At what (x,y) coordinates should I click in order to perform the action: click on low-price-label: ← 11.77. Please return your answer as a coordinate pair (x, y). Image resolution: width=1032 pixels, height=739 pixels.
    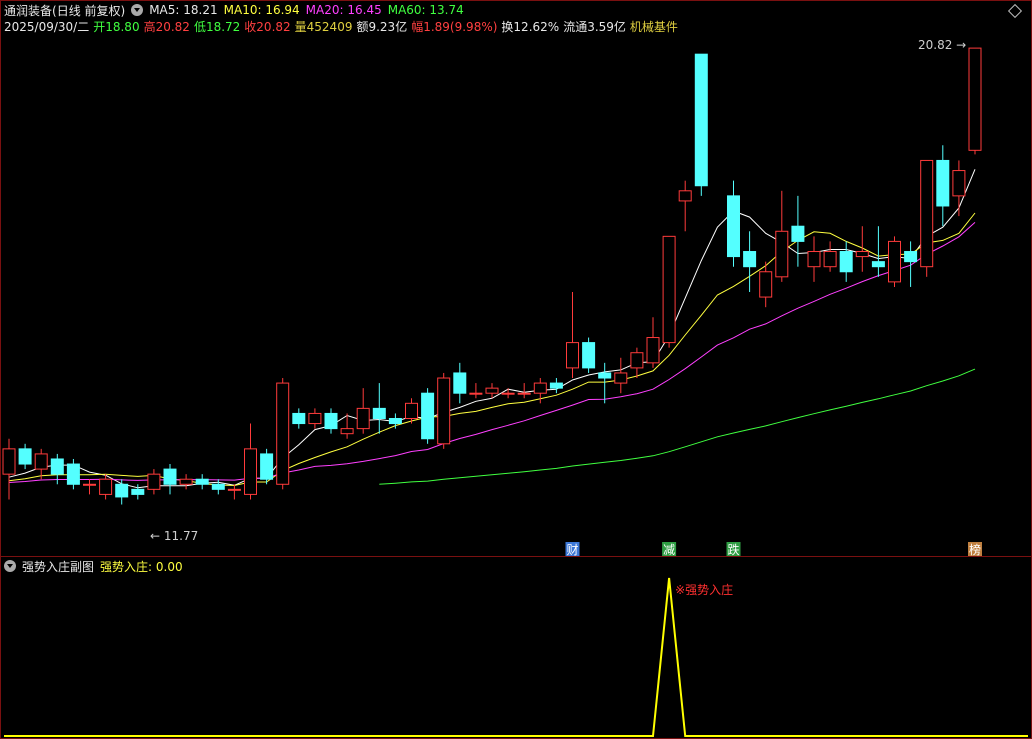
    Looking at the image, I should click on (174, 536).